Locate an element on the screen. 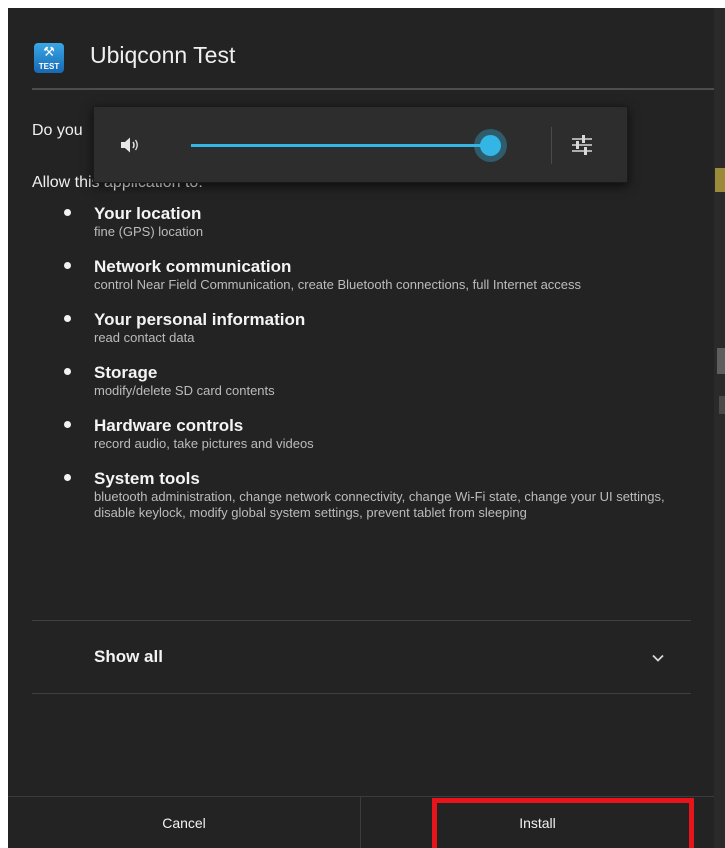  volume-slider-thumb-core is located at coordinates (490, 145).